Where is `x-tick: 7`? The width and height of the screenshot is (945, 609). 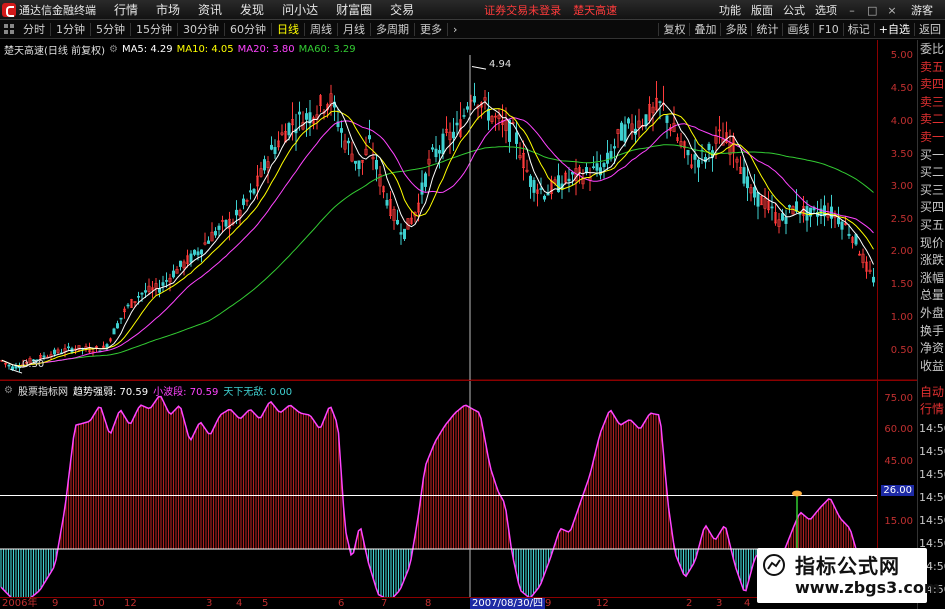
x-tick: 7 is located at coordinates (384, 603).